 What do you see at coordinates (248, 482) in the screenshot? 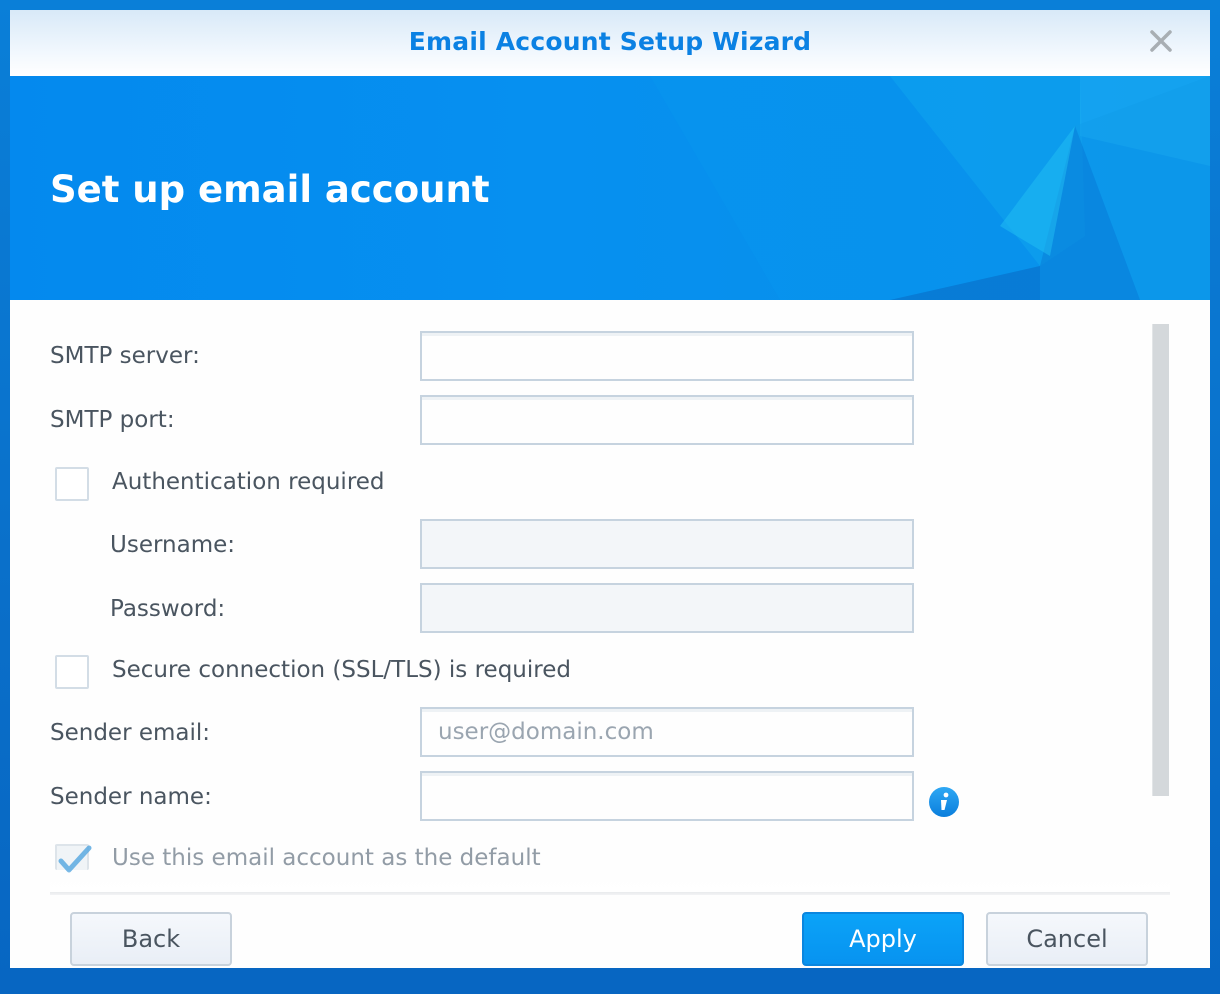
I see `authentication-required-label: Authentication required` at bounding box center [248, 482].